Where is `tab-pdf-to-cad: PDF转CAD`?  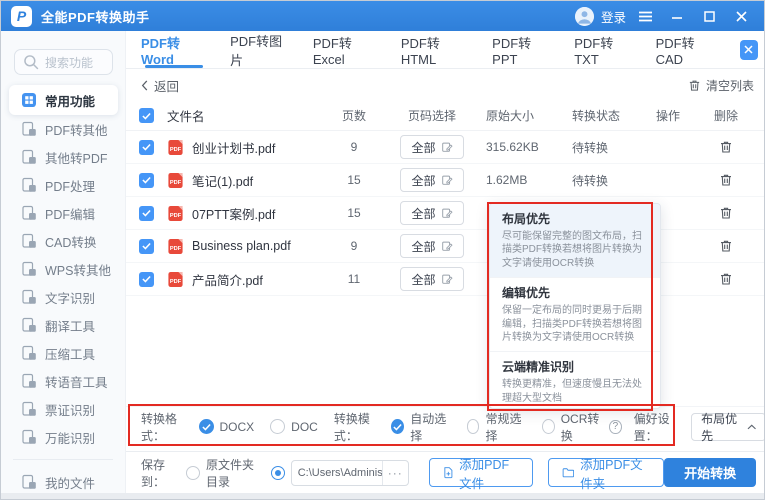
tab-pdf-to-cad: PDF转CAD is located at coordinates (686, 49).